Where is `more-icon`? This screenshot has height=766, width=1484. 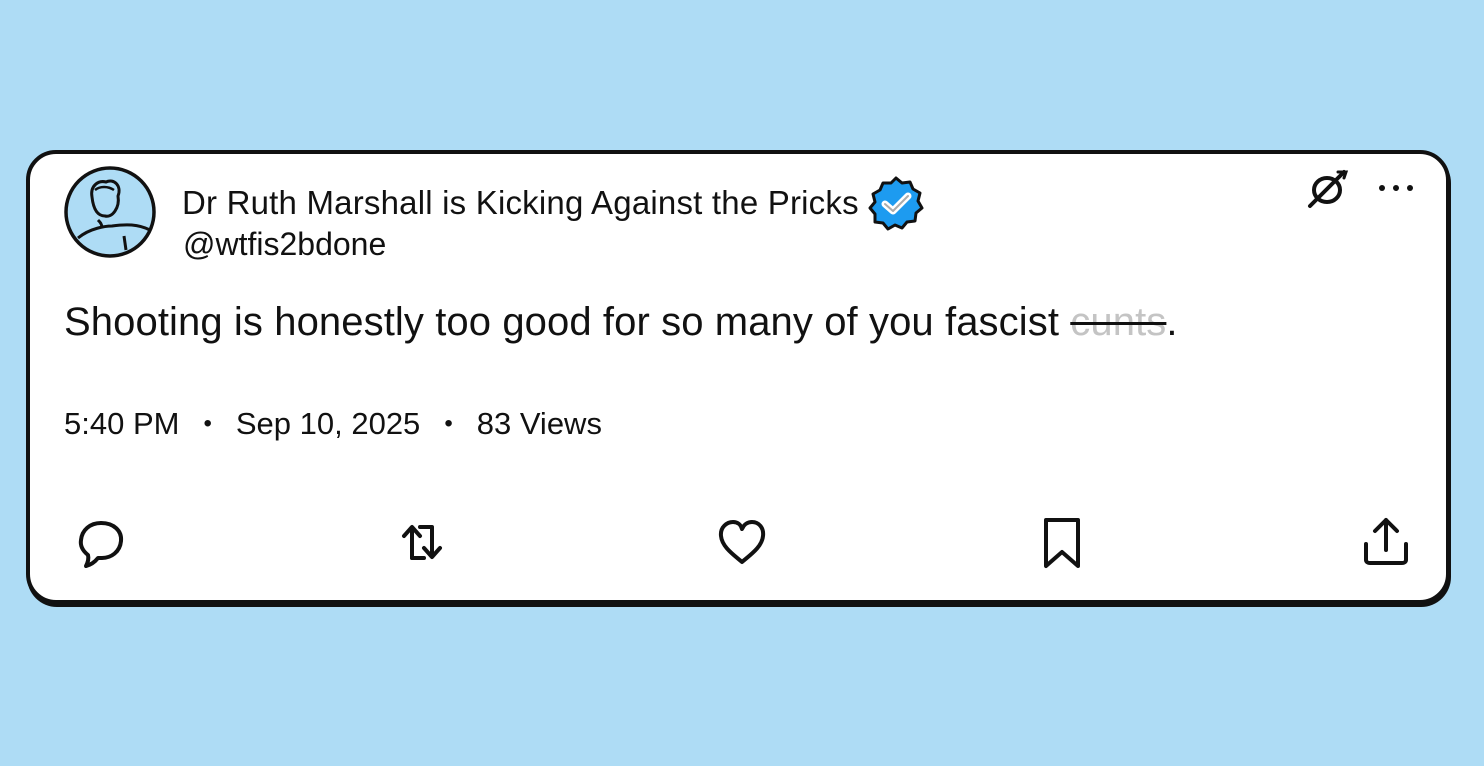 more-icon is located at coordinates (1396, 188).